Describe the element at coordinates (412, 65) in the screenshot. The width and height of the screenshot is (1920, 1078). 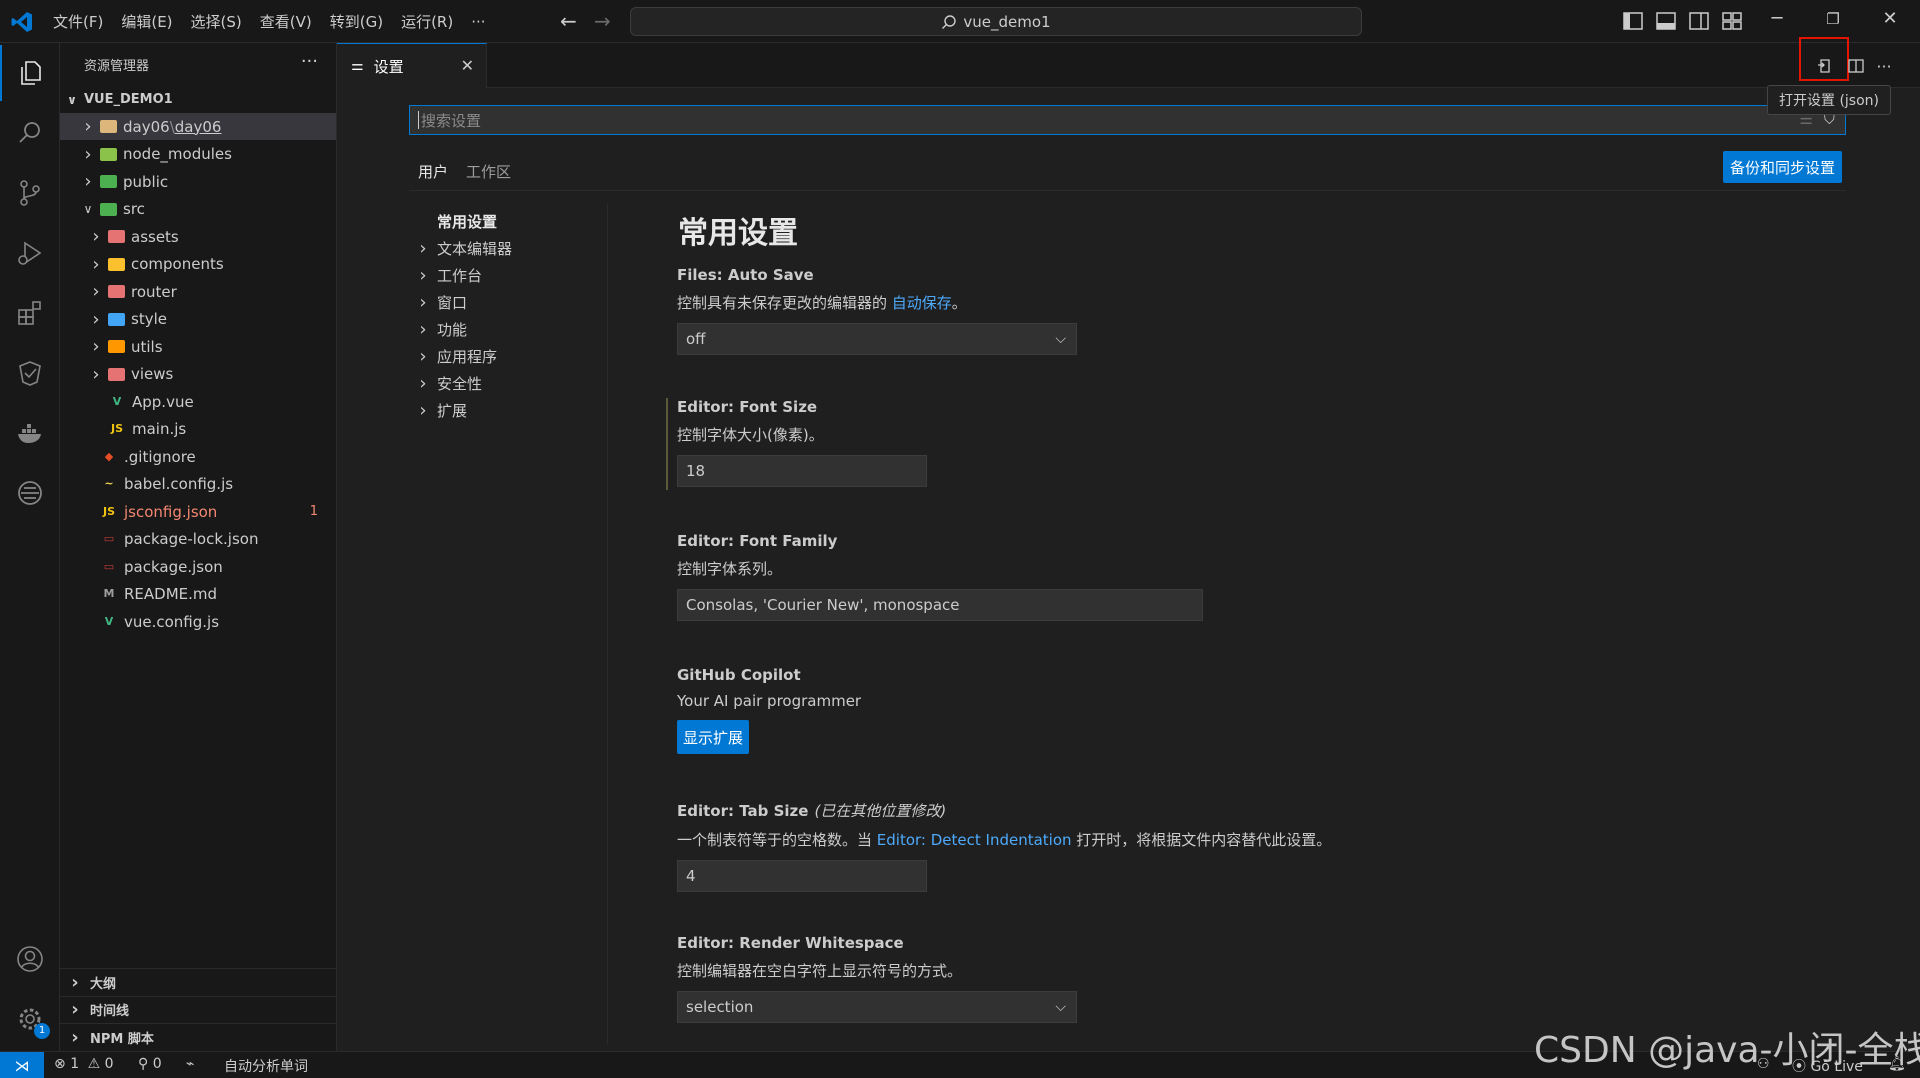
I see `tab-settings: ⚌ 设置 ✕` at that location.